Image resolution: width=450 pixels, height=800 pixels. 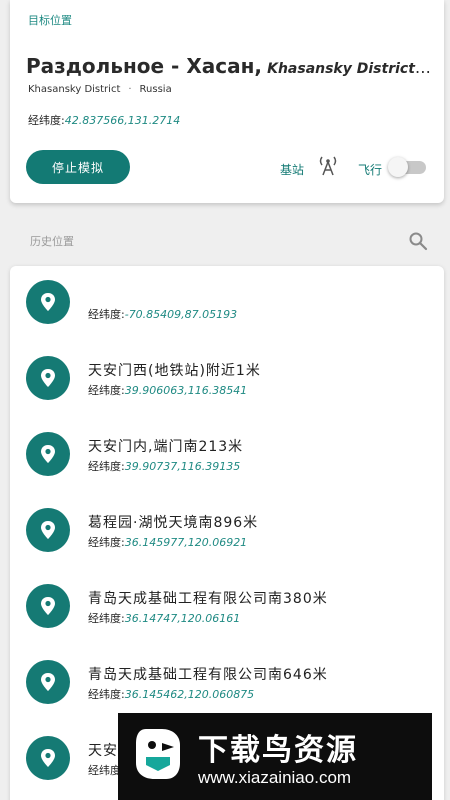 I want to click on history-item: 葛程园·湖悦天境南896米 经纬度:36.145977,120.06921, so click(x=227, y=546).